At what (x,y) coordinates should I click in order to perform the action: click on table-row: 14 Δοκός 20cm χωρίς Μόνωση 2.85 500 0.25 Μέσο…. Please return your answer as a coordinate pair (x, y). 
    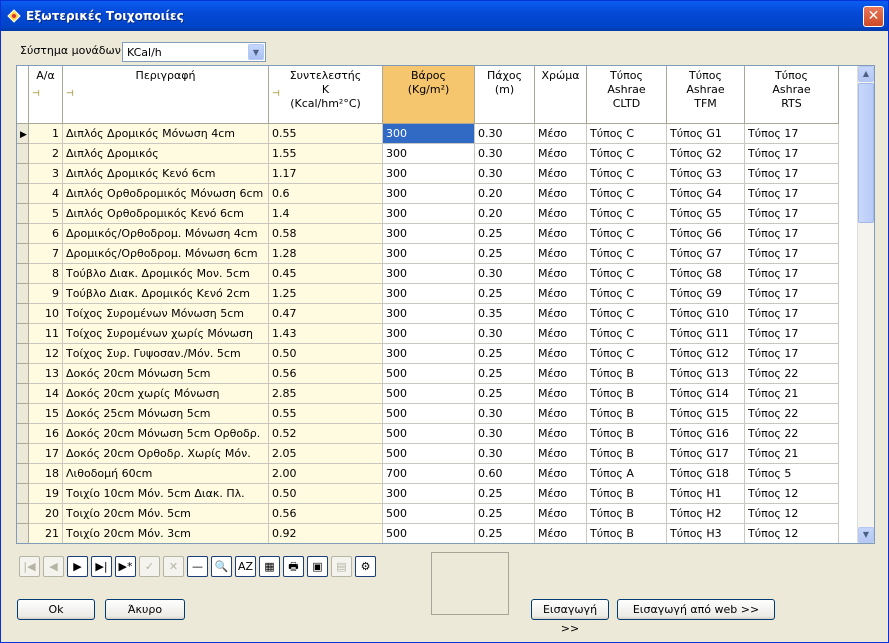
    Looking at the image, I should click on (428, 394).